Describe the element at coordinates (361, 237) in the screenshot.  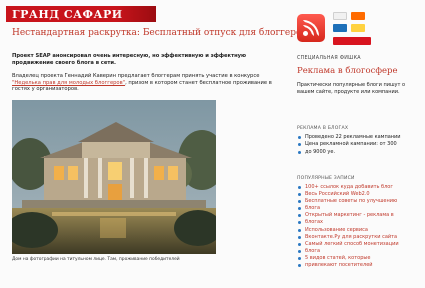
I see `popular-post-link: Вконтакте.Ру для раскрутки сайта` at that location.